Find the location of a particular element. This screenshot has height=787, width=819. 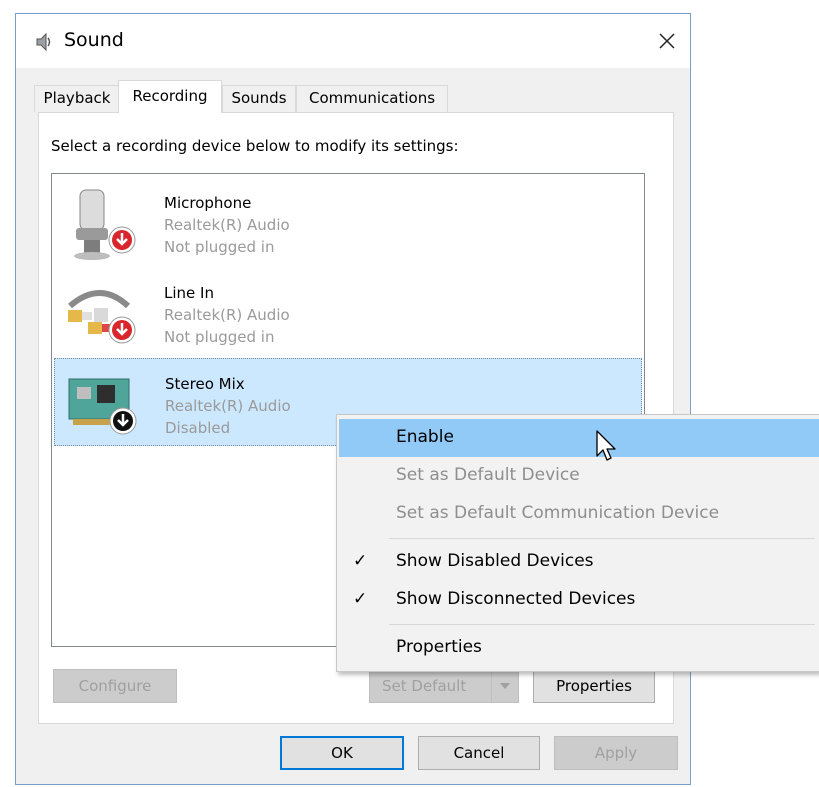

menu-item-label: Show Disconnected Devices is located at coordinates (516, 599).